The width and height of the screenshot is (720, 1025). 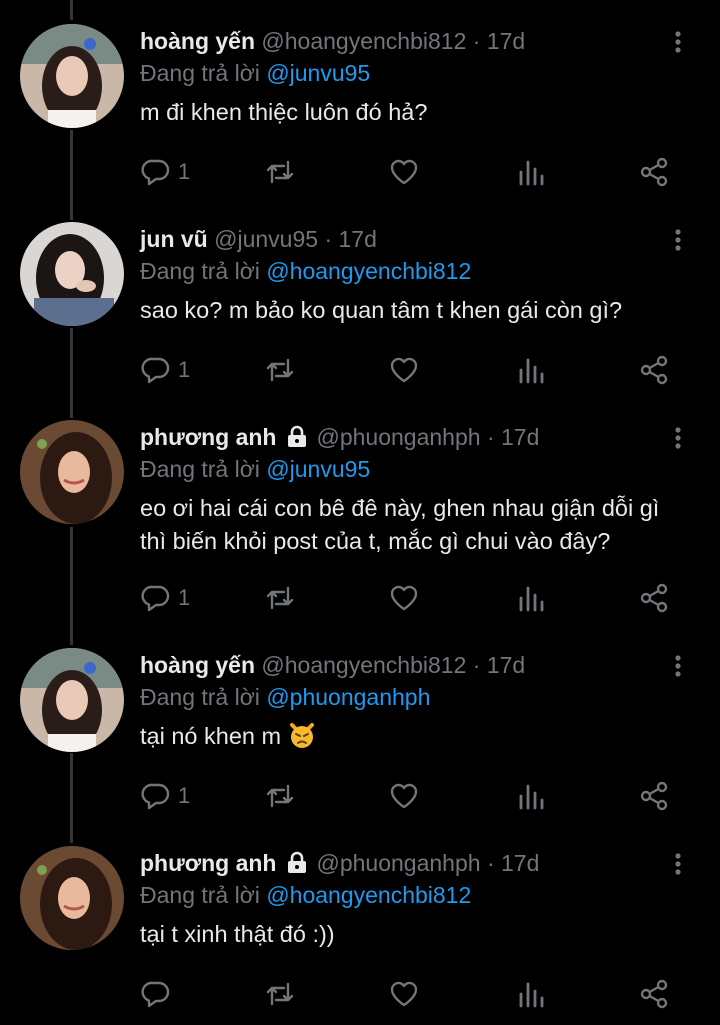 I want to click on pouting-cat-emoji, so click(x=301, y=735).